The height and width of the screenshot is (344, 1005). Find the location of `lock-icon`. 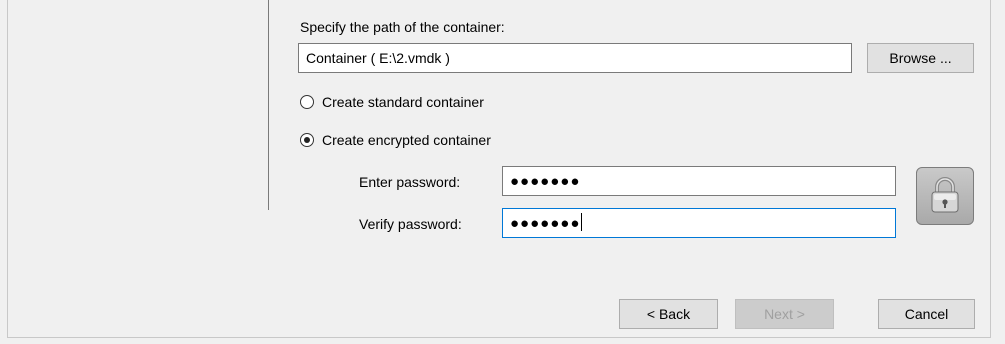

lock-icon is located at coordinates (945, 196).